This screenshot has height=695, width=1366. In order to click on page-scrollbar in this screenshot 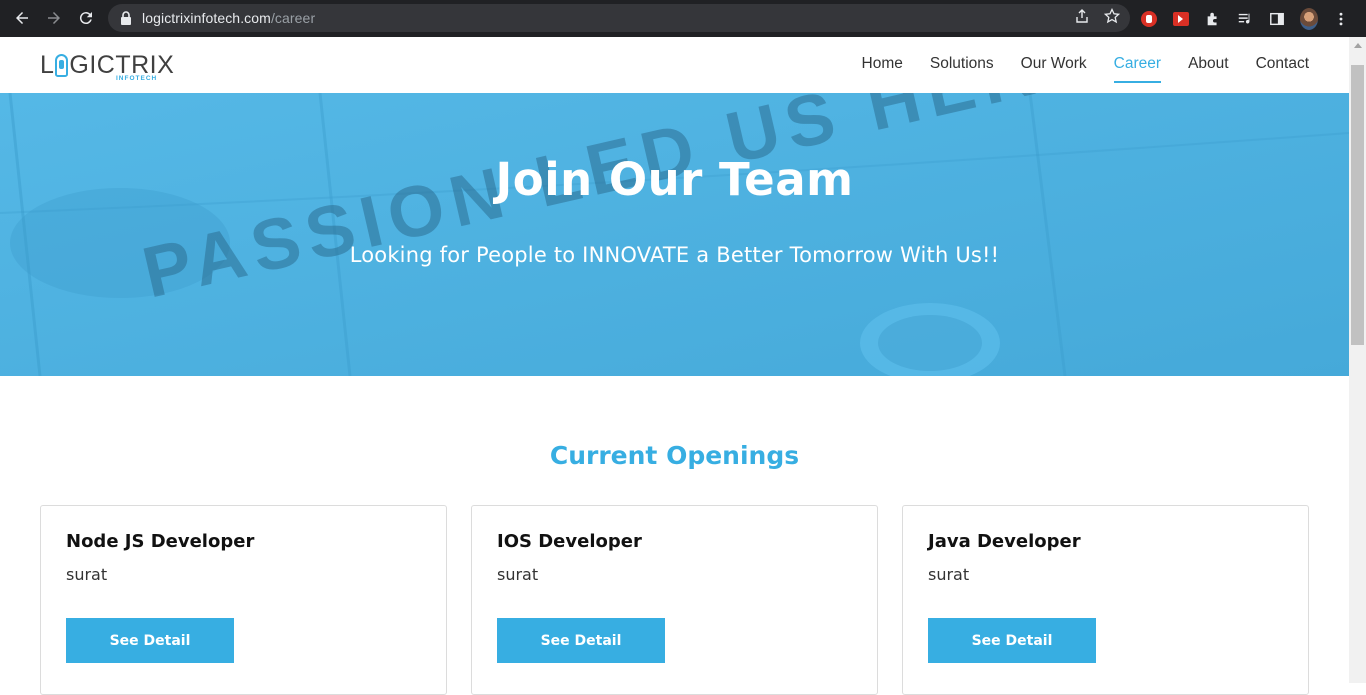, I will do `click(1357, 360)`.